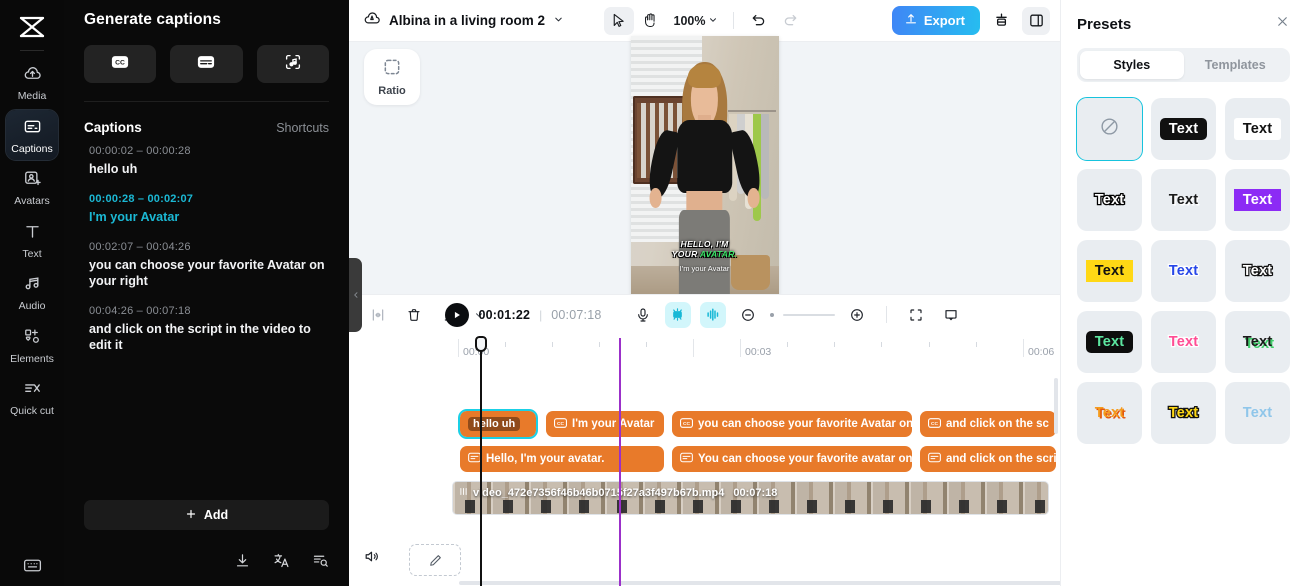 The image size is (1306, 586). Describe the element at coordinates (209, 217) in the screenshot. I see `caption-text: I'm your Avatar` at that location.